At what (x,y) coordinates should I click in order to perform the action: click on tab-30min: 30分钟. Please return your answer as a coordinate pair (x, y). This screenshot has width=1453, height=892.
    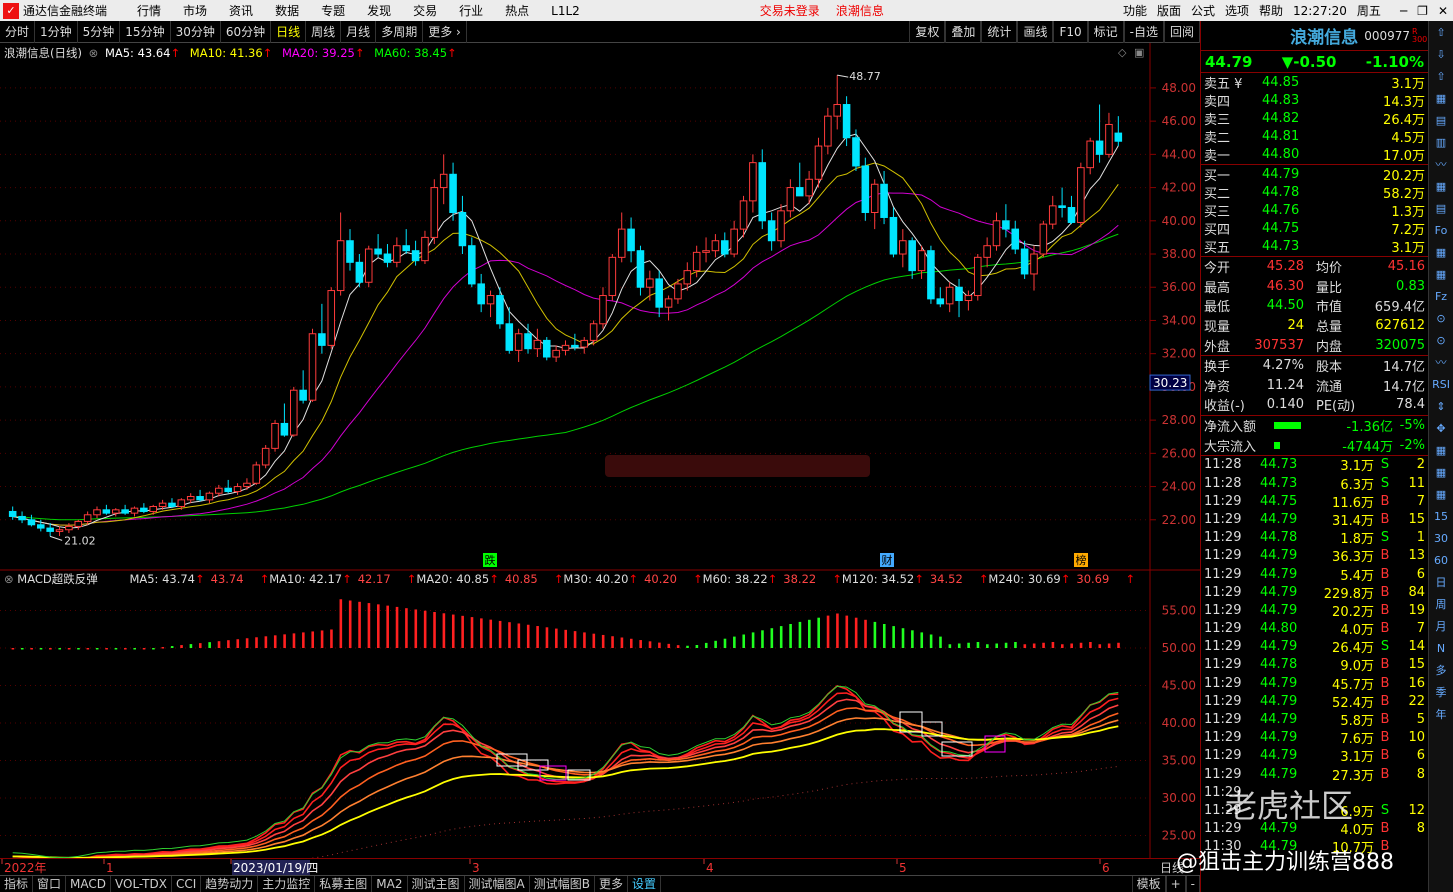
    Looking at the image, I should click on (196, 31).